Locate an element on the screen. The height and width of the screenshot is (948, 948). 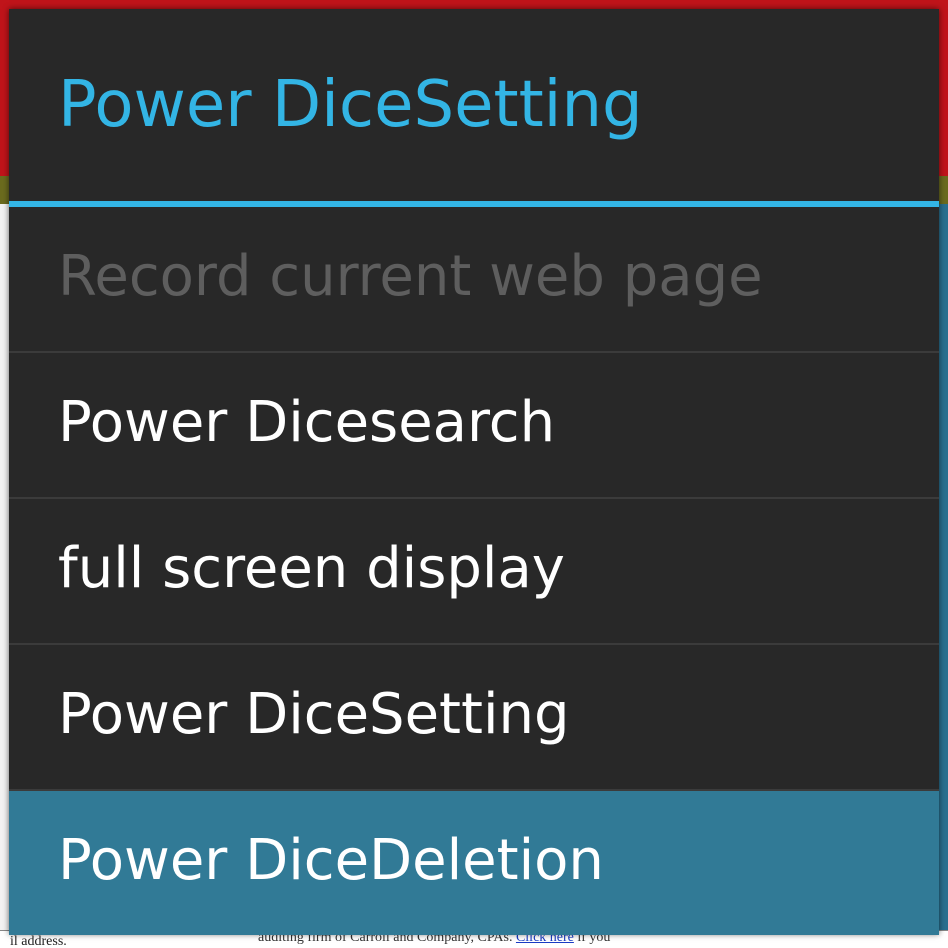
menu-item-label: Record current web page is located at coordinates (410, 276).